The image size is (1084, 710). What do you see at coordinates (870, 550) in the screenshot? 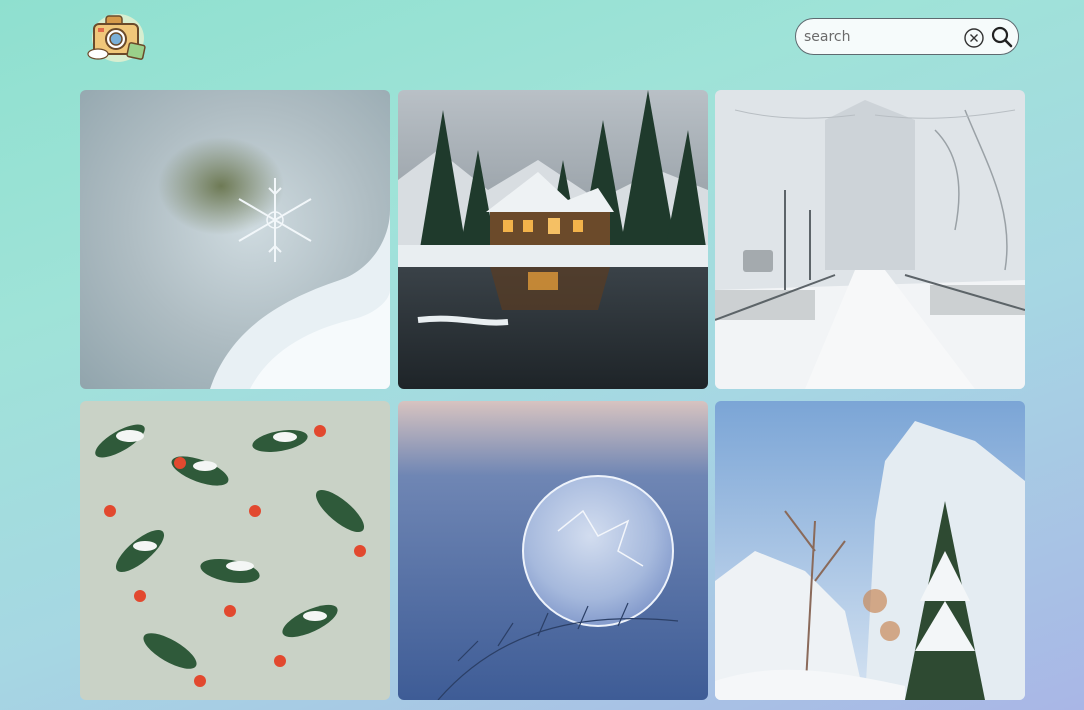
I see `gallery-image-snowy-trees` at bounding box center [870, 550].